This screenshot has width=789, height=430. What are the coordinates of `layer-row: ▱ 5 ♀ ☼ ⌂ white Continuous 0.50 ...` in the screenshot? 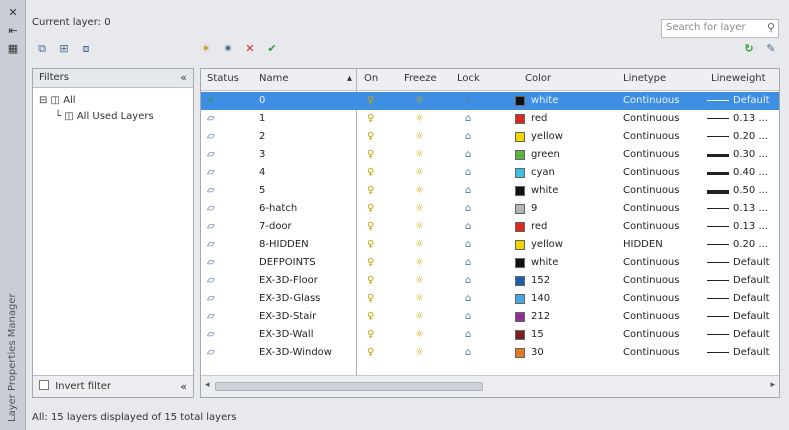 It's located at (490, 191).